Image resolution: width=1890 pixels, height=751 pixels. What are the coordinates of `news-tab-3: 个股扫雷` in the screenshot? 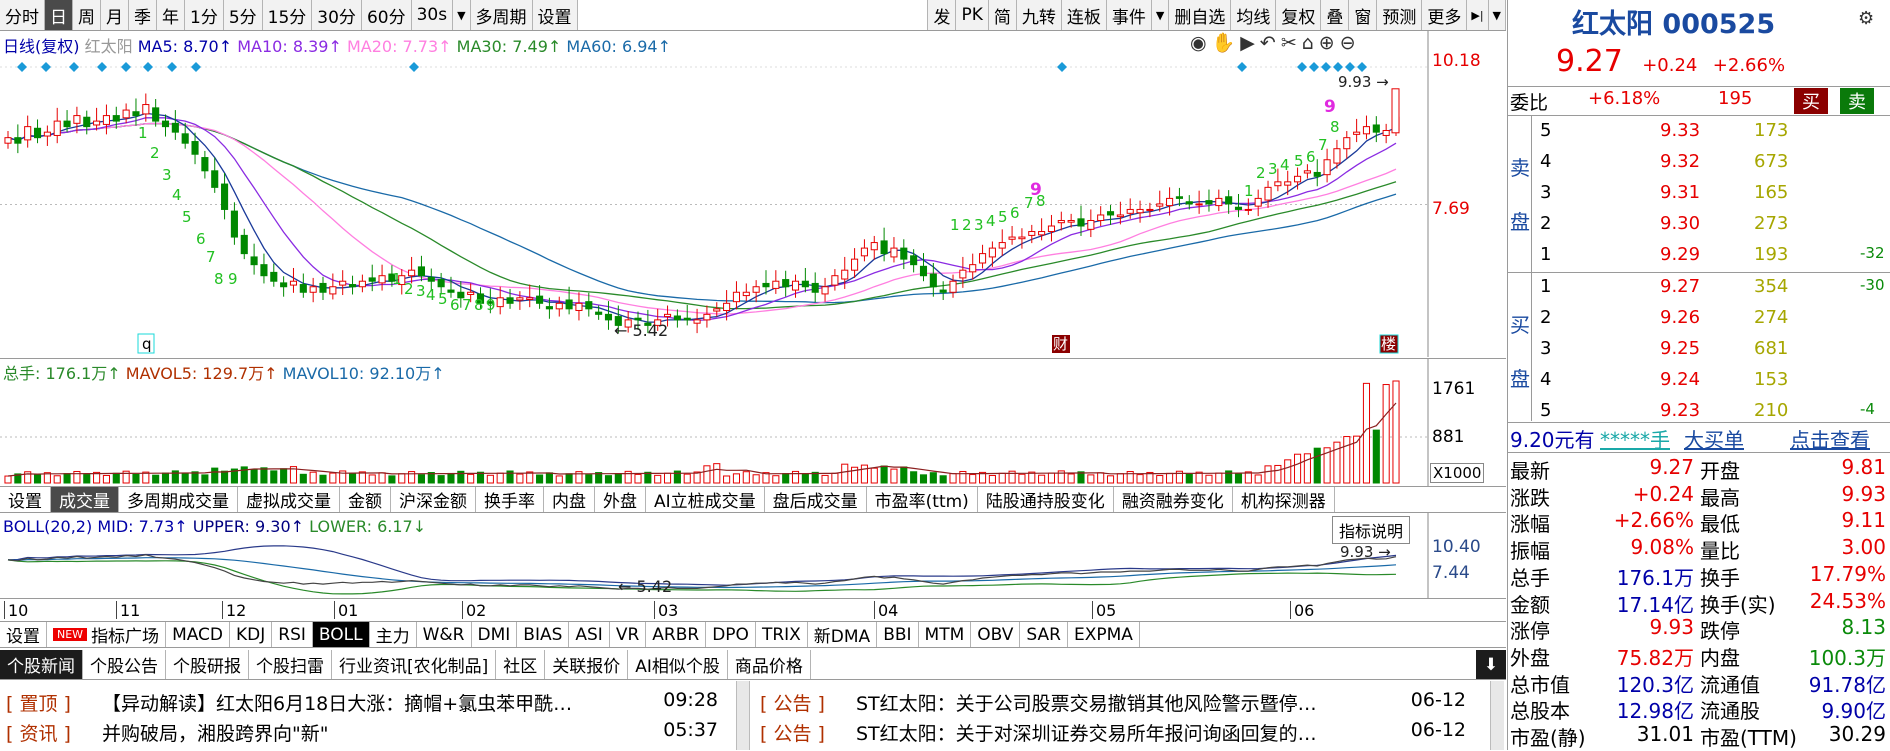 It's located at (290, 664).